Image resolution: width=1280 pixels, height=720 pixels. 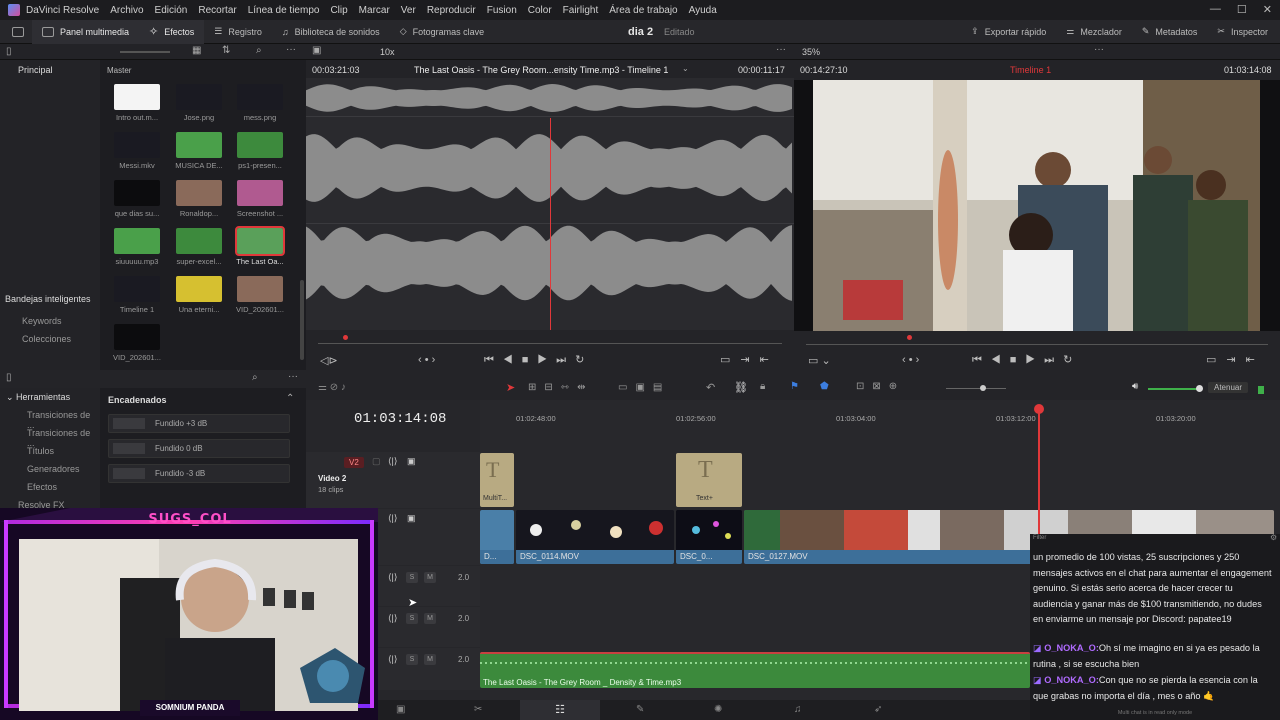 What do you see at coordinates (1037, 344) in the screenshot?
I see `program-jog-bar` at bounding box center [1037, 344].